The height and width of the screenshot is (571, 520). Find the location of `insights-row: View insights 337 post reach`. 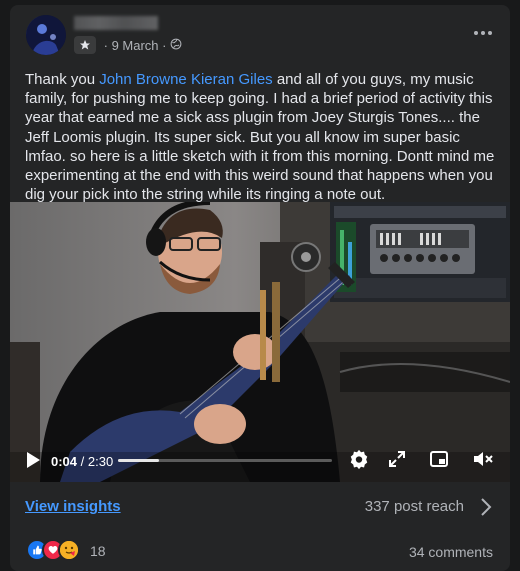

insights-row: View insights 337 post reach is located at coordinates (260, 507).